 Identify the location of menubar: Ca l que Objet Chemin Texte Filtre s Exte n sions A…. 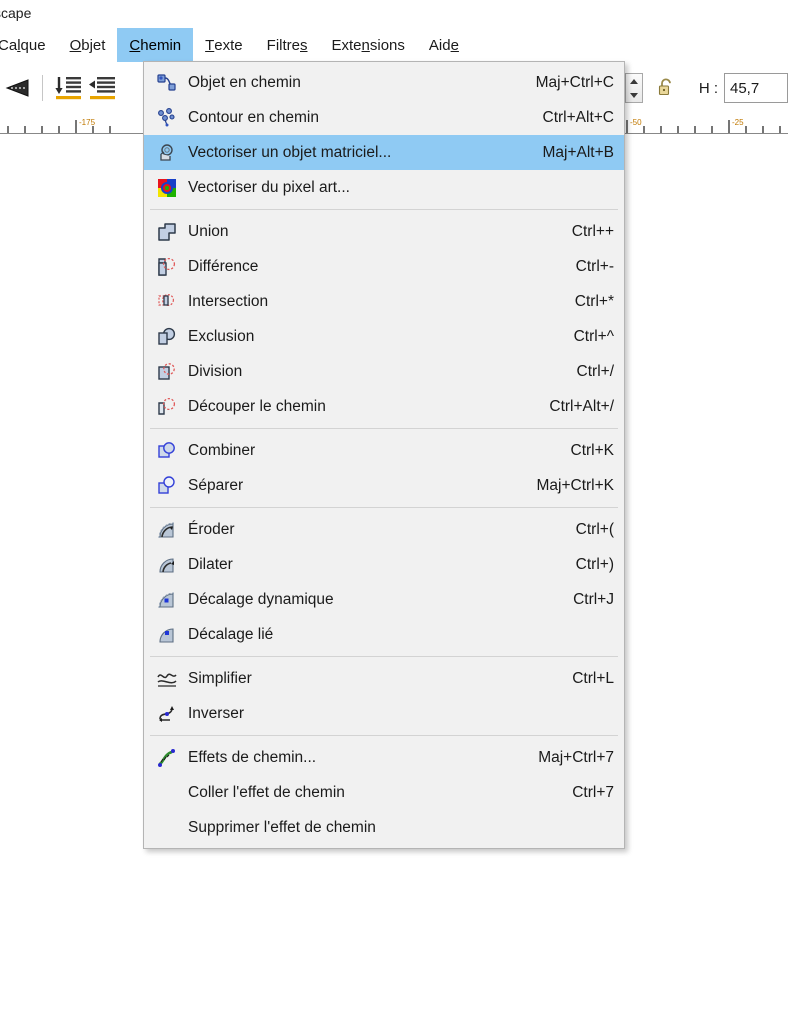
(394, 45).